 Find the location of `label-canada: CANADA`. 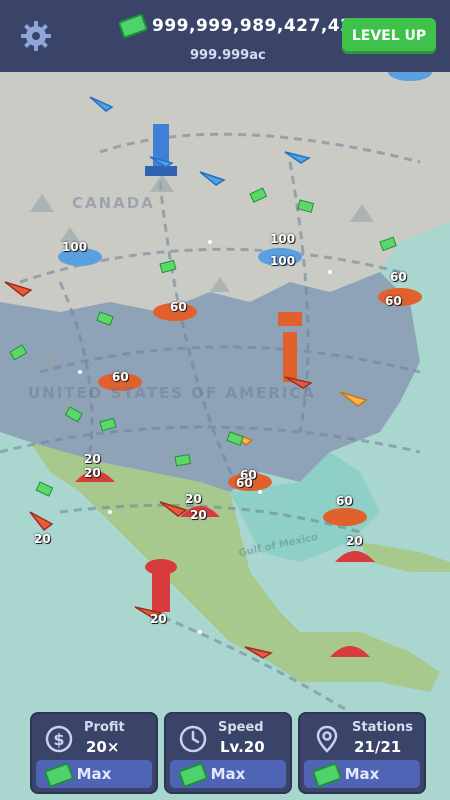

label-canada: CANADA is located at coordinates (113, 203).